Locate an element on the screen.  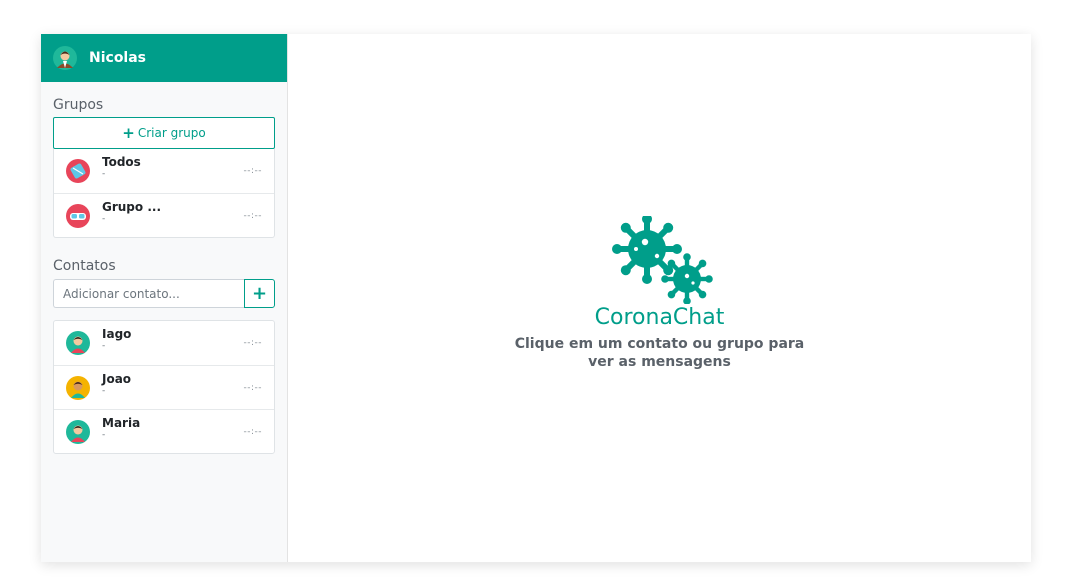
group-avatar-icon is located at coordinates (78, 171).